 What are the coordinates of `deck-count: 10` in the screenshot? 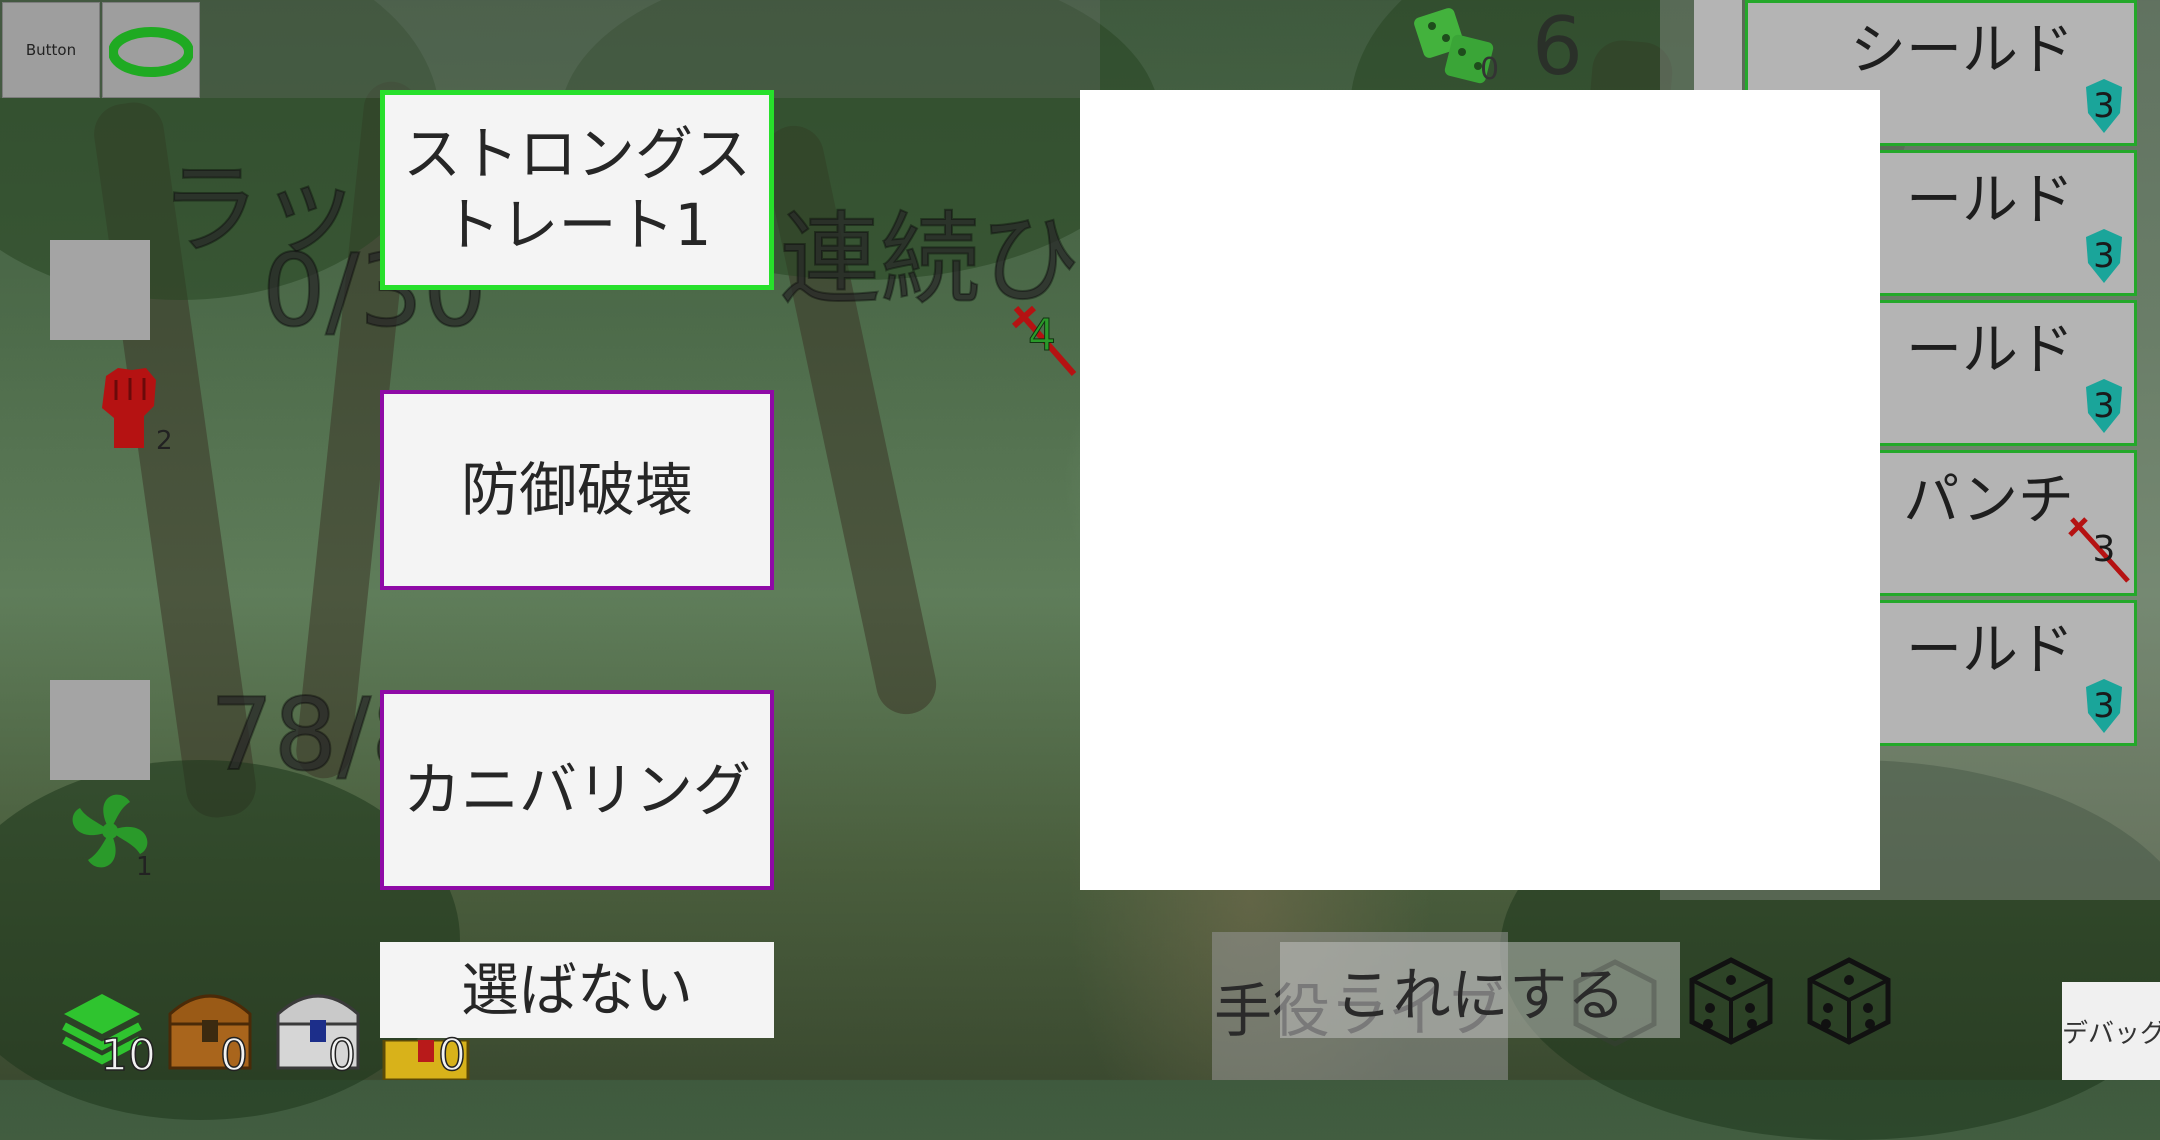 It's located at (128, 1055).